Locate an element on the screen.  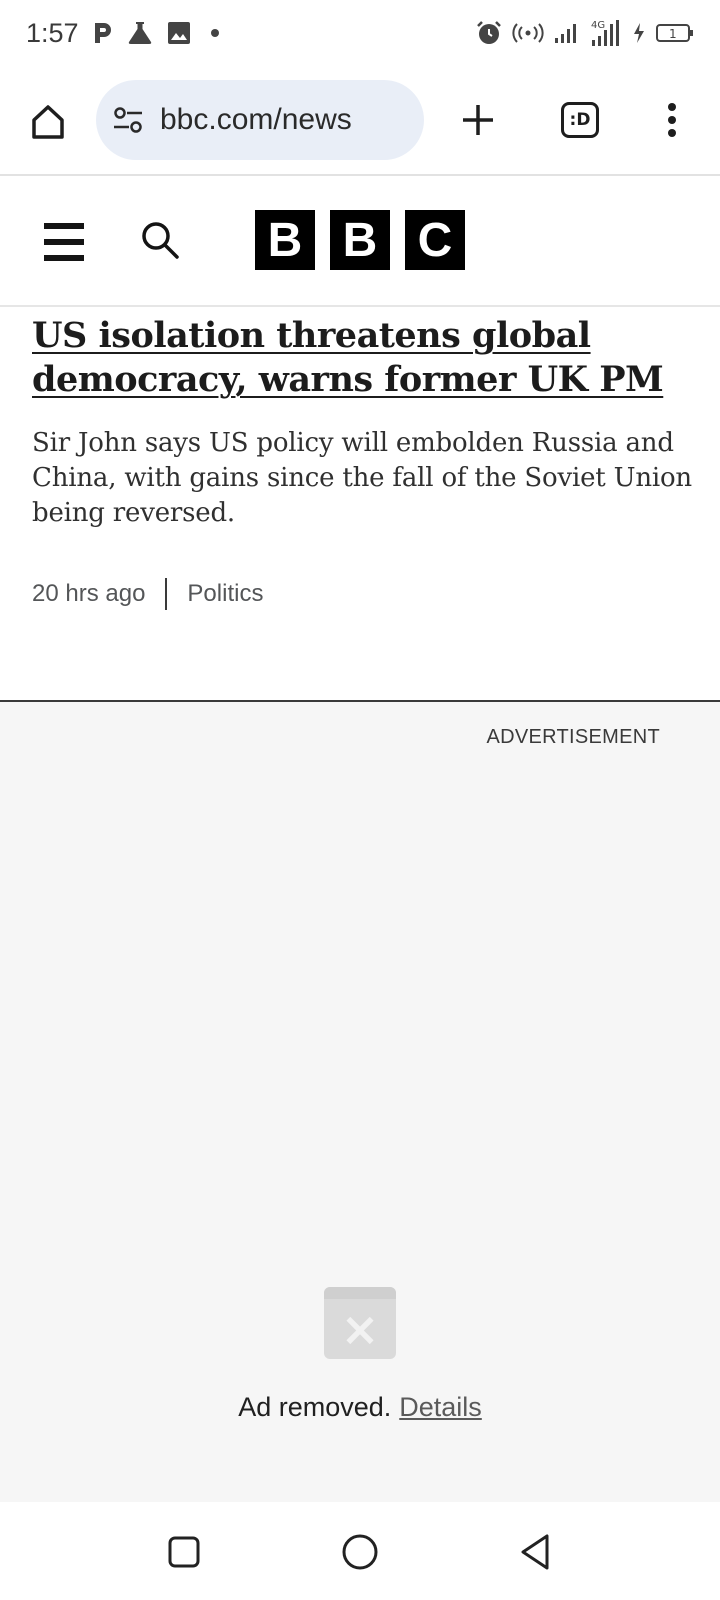
article-category: Politics is located at coordinates (225, 594).